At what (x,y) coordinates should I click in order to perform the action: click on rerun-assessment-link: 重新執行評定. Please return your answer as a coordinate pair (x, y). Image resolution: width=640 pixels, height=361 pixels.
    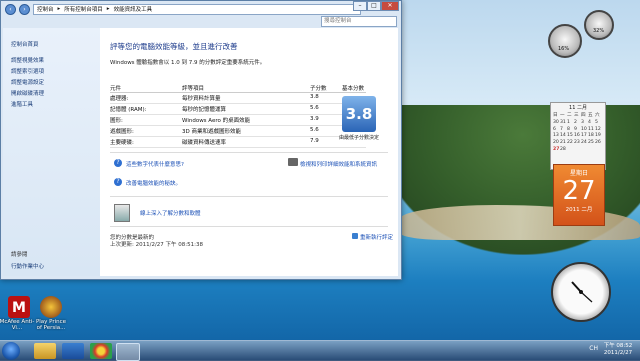
    Looking at the image, I should click on (376, 237).